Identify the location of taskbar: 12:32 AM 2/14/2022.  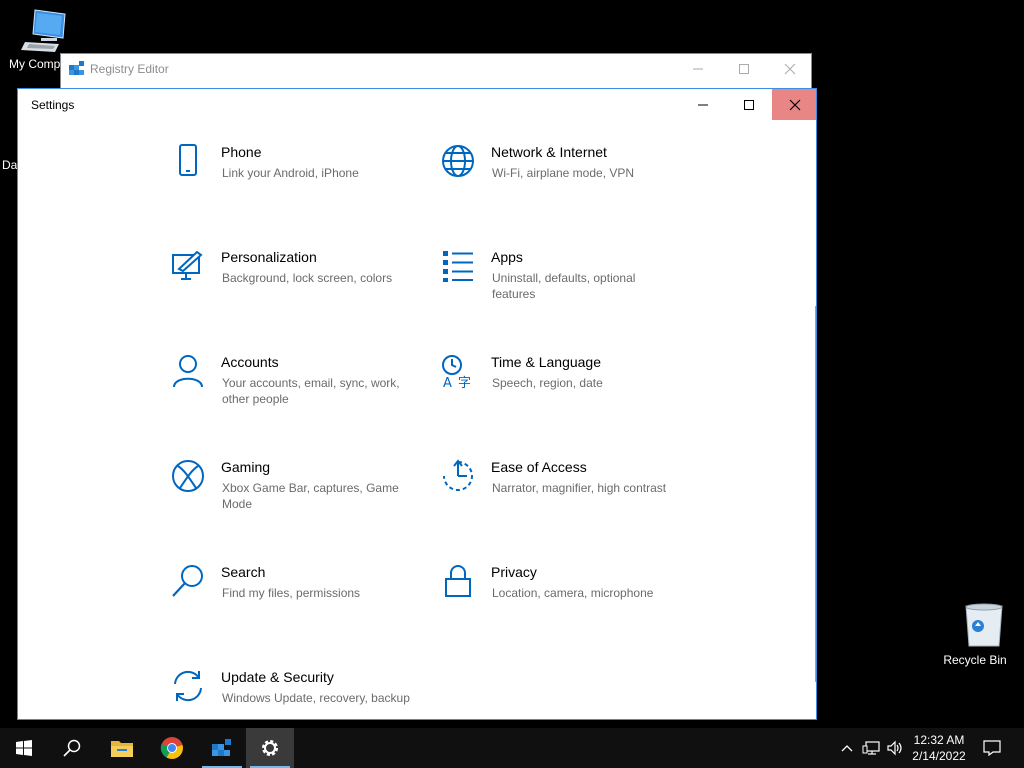
(512, 748).